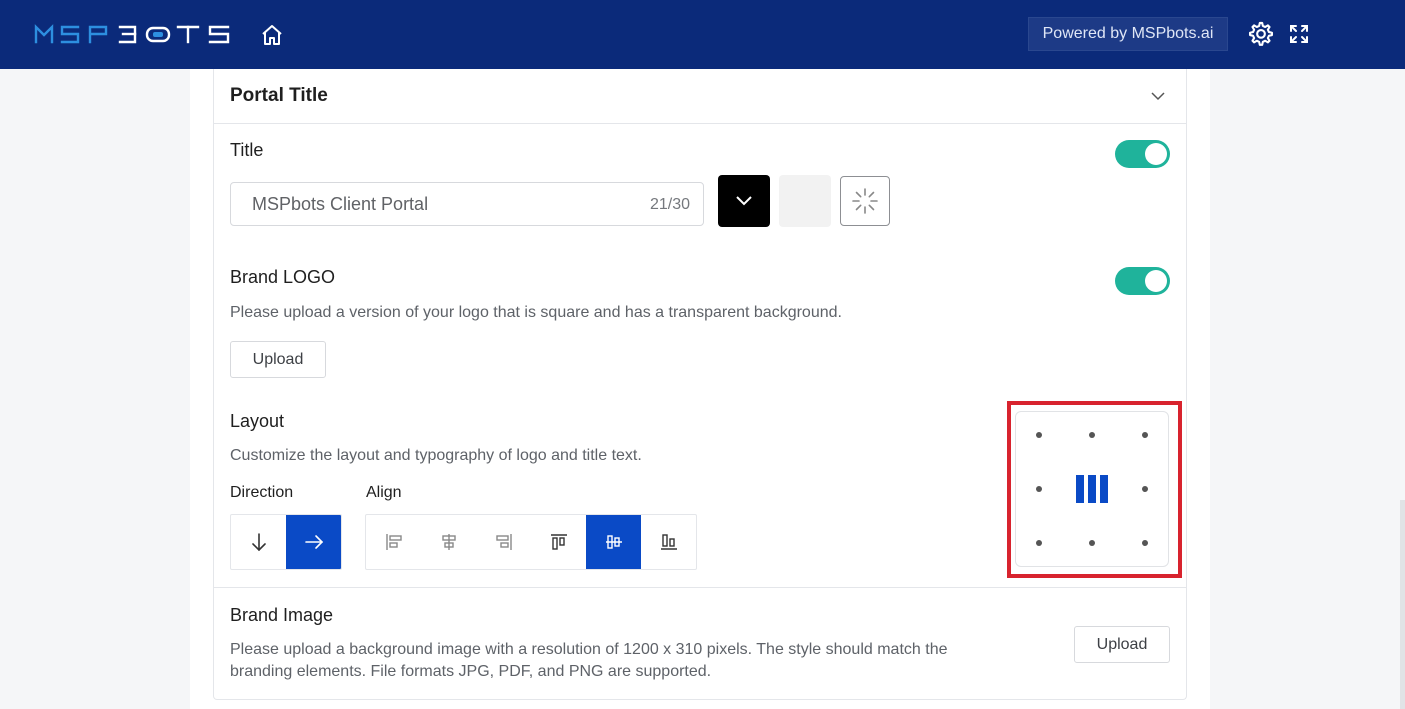 The height and width of the screenshot is (709, 1405). I want to click on brand-logo-upload-button: Upload, so click(278, 359).